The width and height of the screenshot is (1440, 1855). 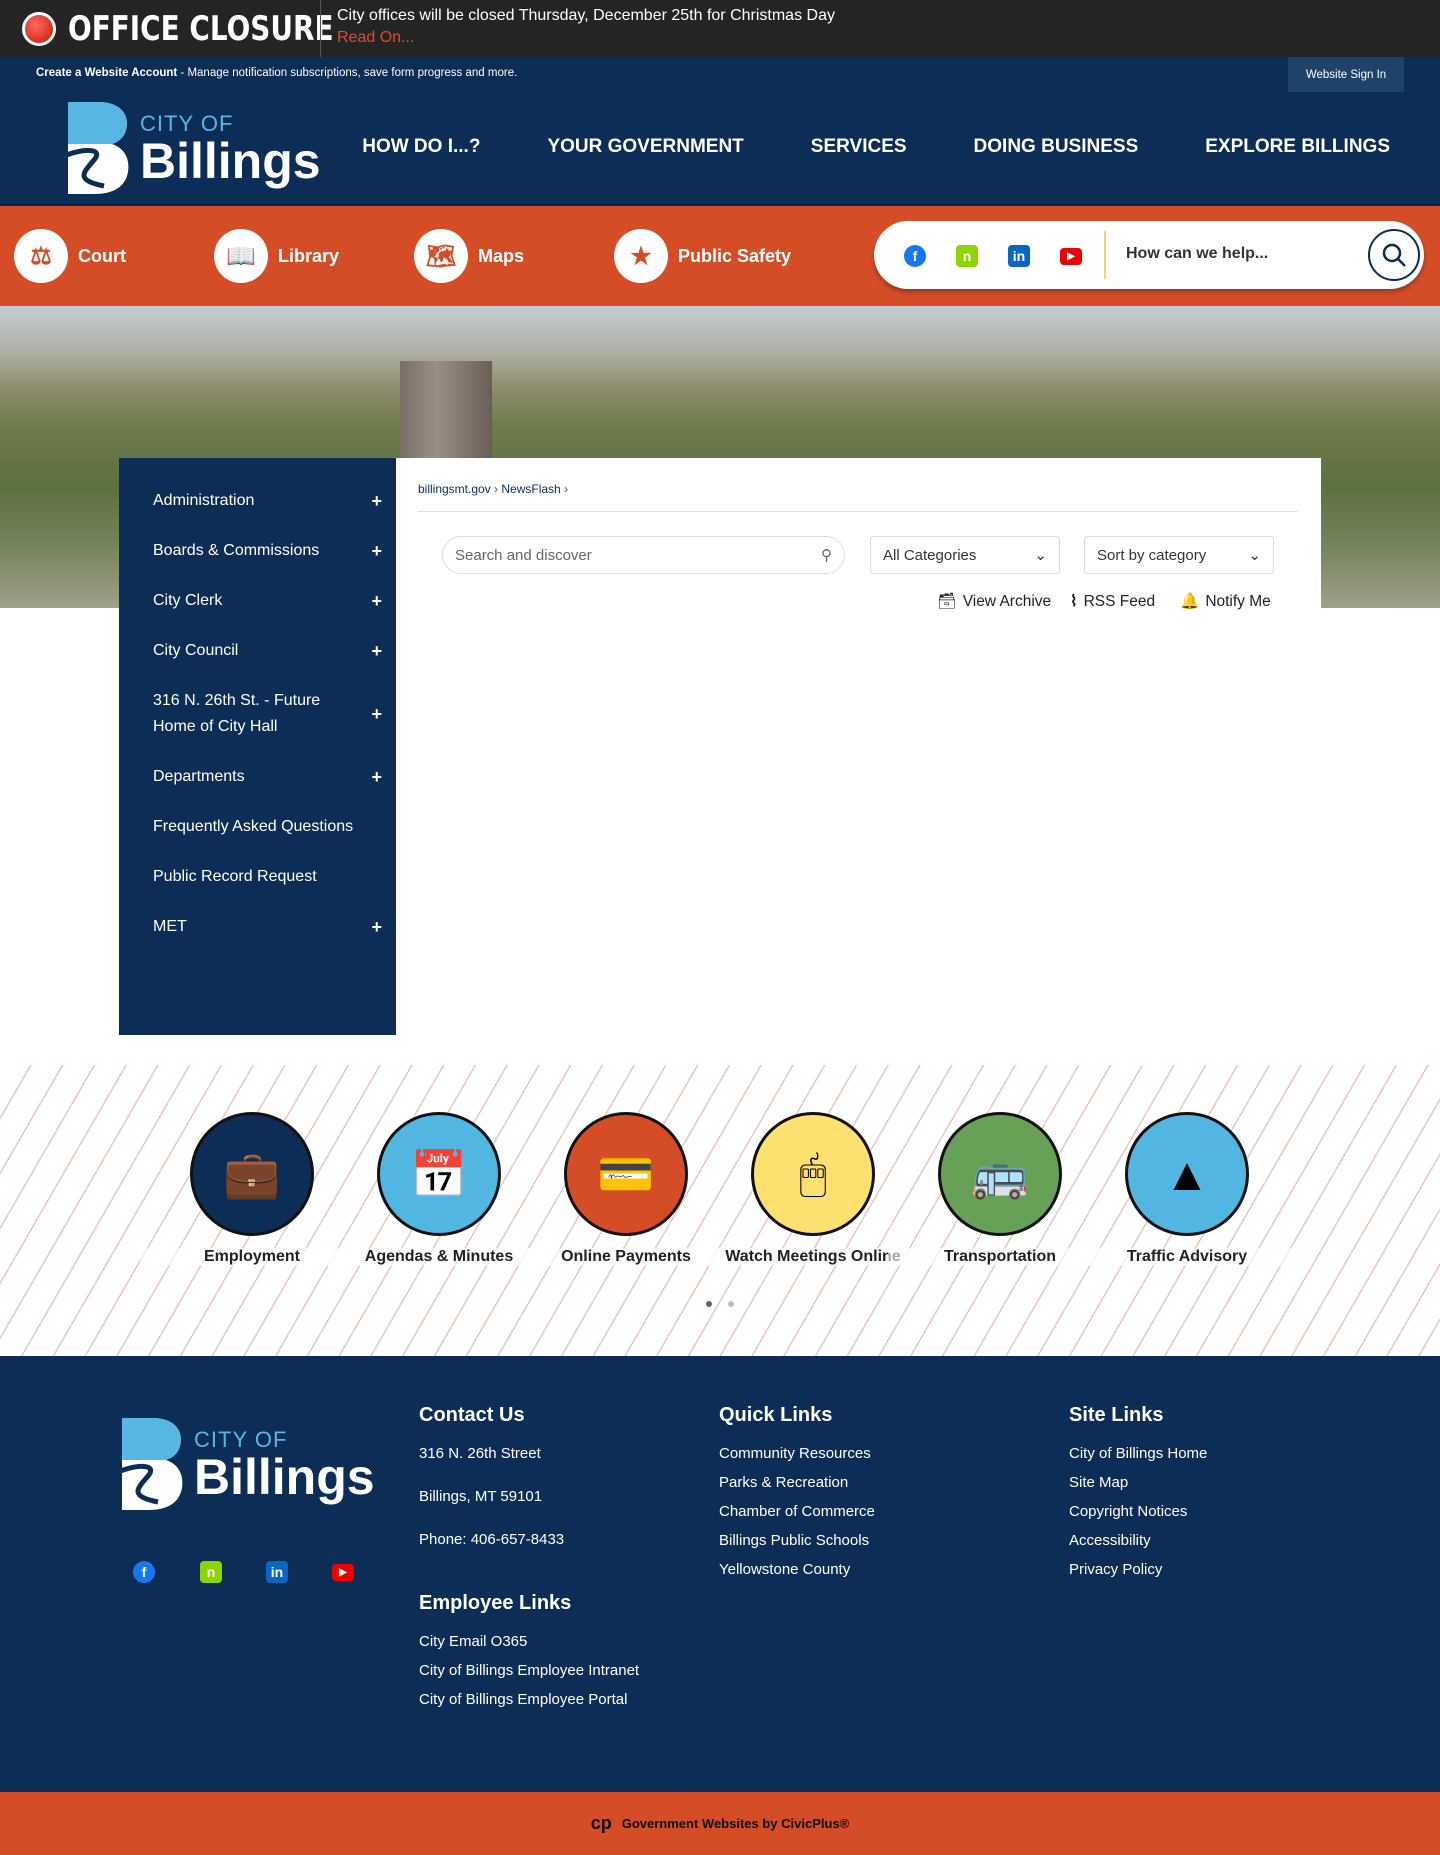 What do you see at coordinates (421, 147) in the screenshot?
I see `nav-how-do-i: HOW DO I...?` at bounding box center [421, 147].